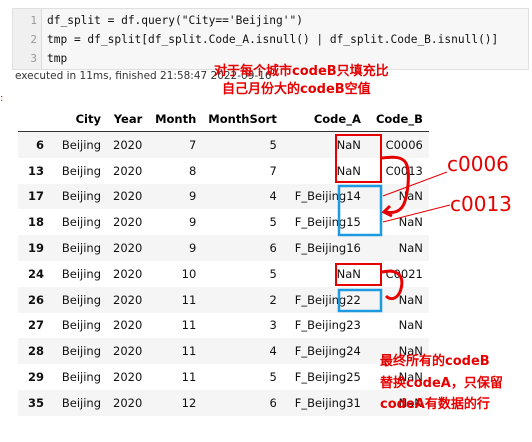 The width and height of the screenshot is (532, 442). I want to click on pointer-line, so click(415, 184).